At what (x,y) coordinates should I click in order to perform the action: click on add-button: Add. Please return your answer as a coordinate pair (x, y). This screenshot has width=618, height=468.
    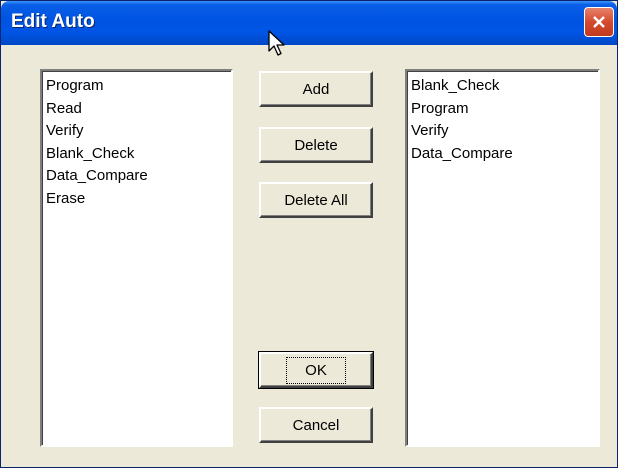
    Looking at the image, I should click on (316, 89).